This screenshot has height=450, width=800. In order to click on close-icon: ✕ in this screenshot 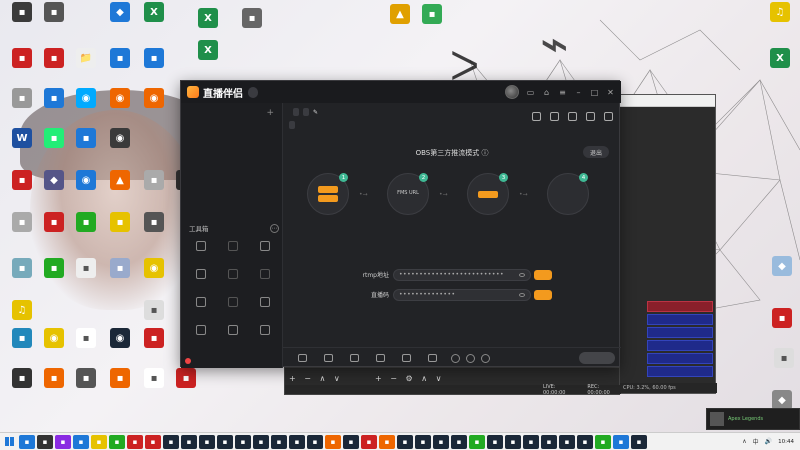, I will do `click(610, 92)`.